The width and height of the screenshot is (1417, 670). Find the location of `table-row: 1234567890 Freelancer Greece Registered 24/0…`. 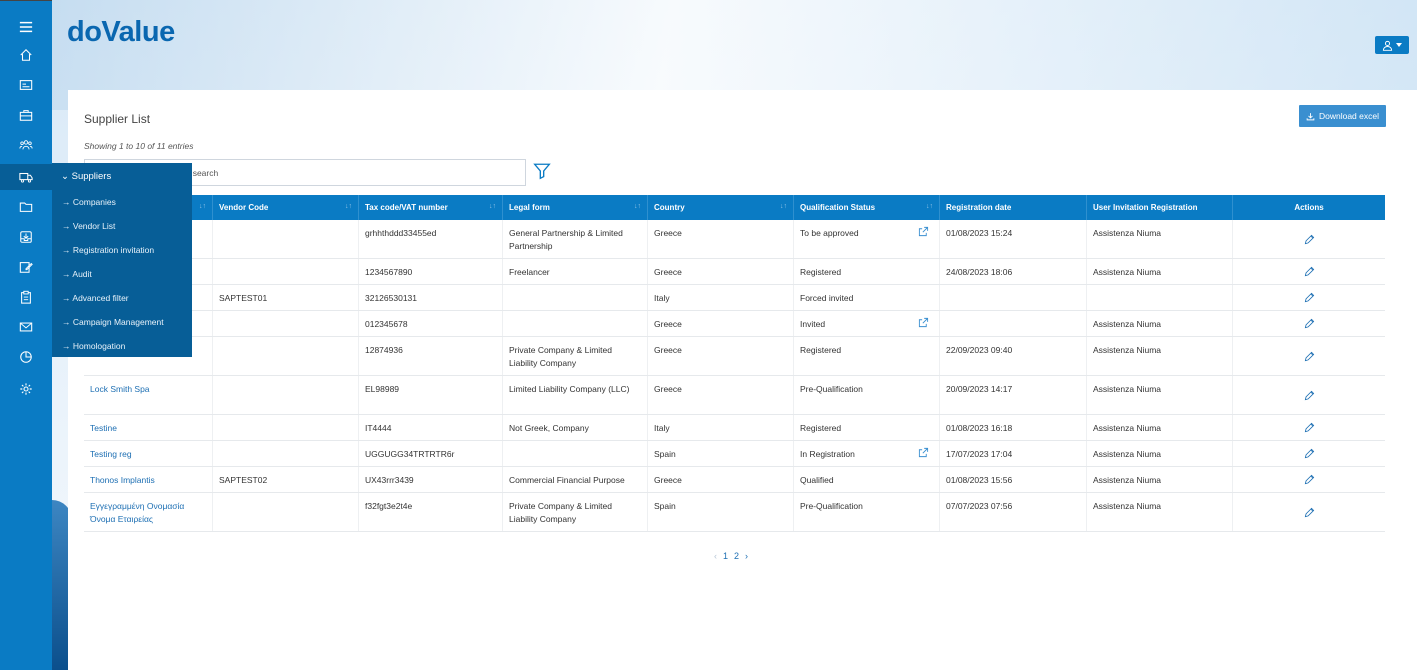

table-row: 1234567890 Freelancer Greece Registered 24/0… is located at coordinates (734, 272).